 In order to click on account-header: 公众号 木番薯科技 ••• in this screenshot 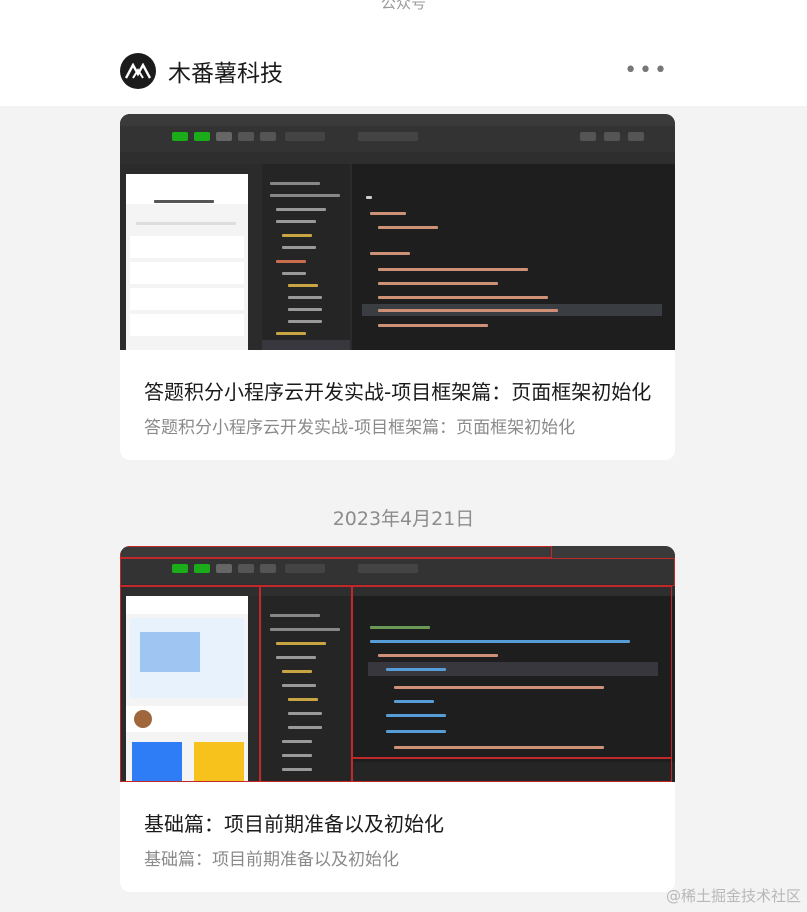, I will do `click(403, 53)`.